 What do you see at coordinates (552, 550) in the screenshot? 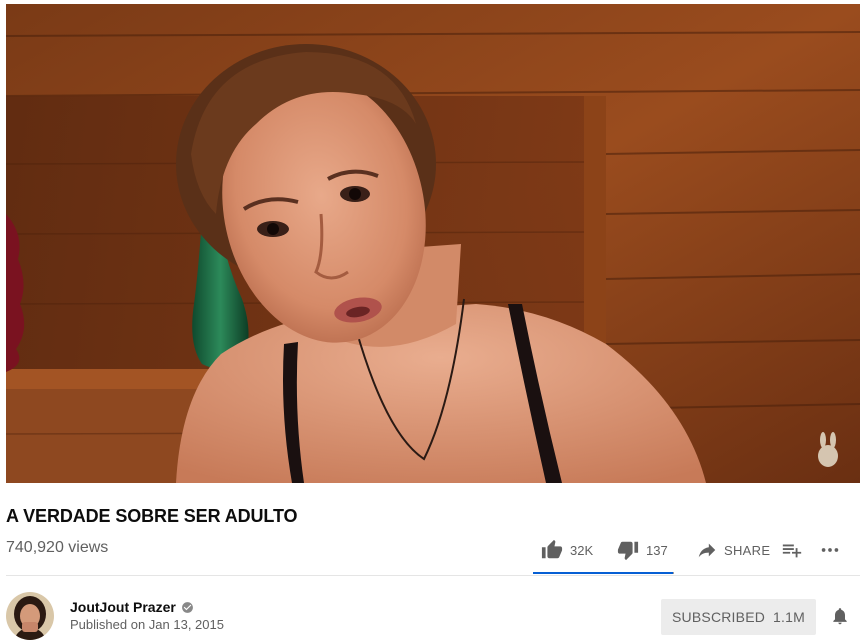
I see `thumbs-up-icon` at bounding box center [552, 550].